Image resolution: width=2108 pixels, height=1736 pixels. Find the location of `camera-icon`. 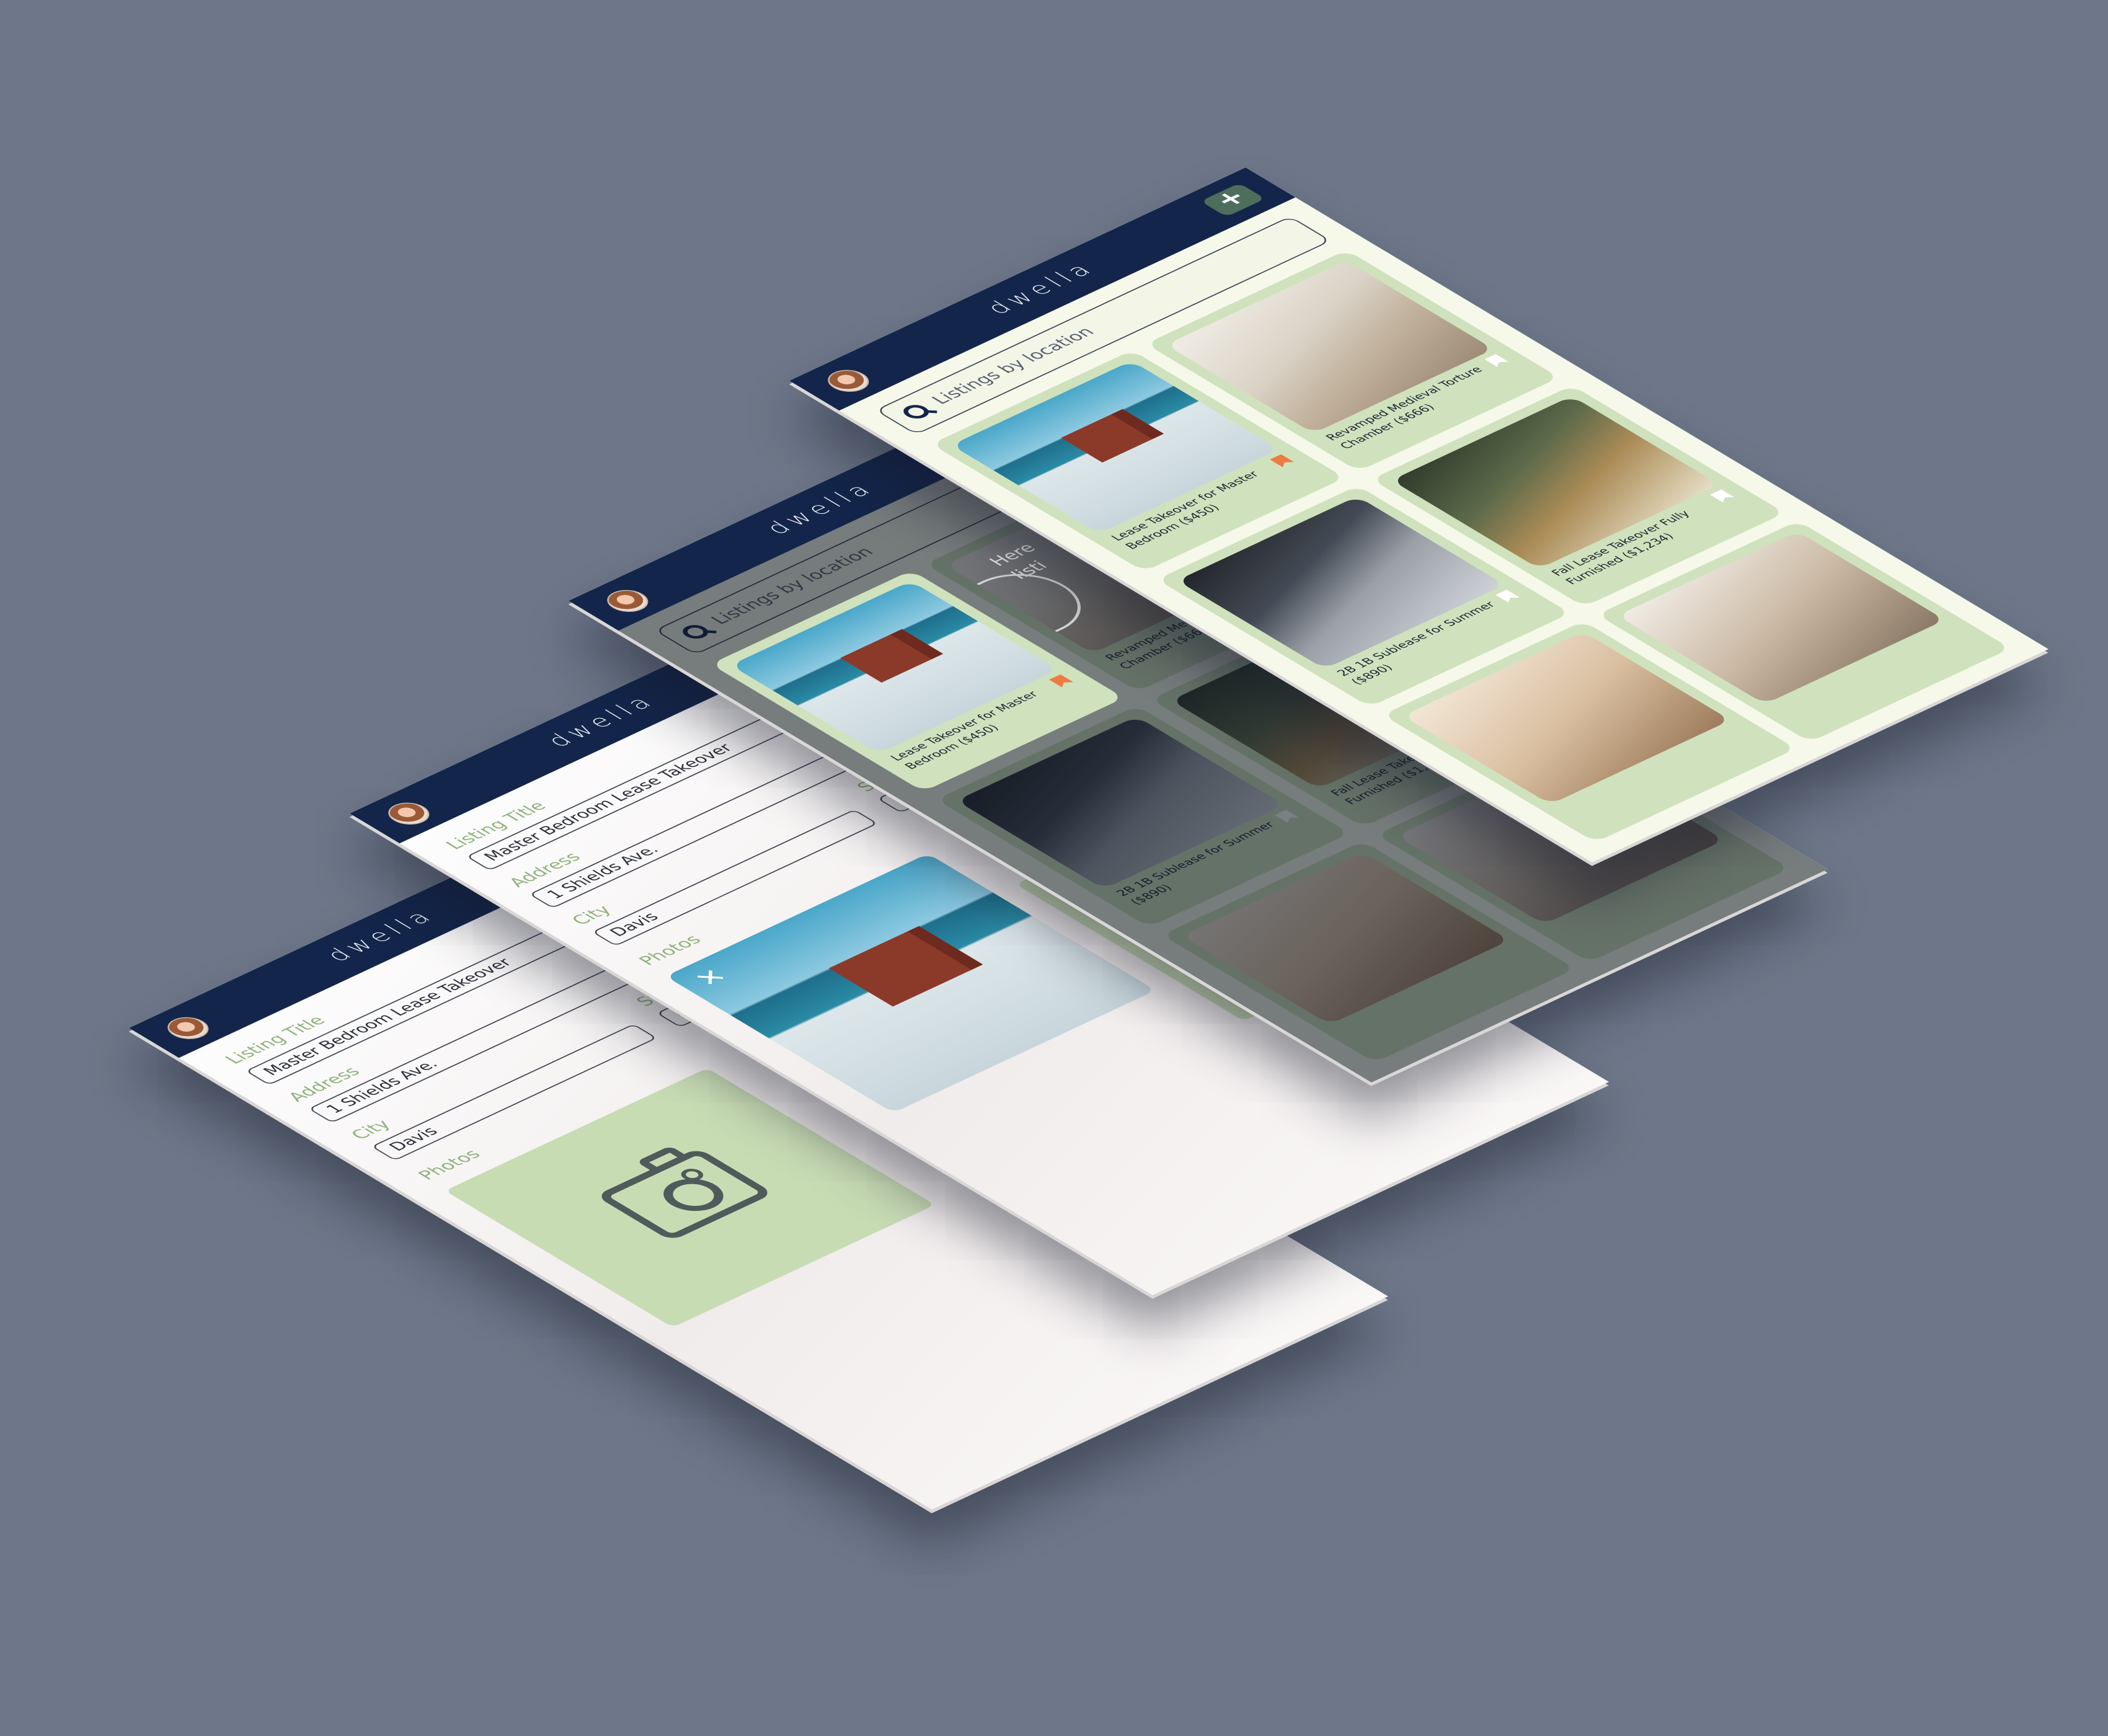

camera-icon is located at coordinates (684, 1195).